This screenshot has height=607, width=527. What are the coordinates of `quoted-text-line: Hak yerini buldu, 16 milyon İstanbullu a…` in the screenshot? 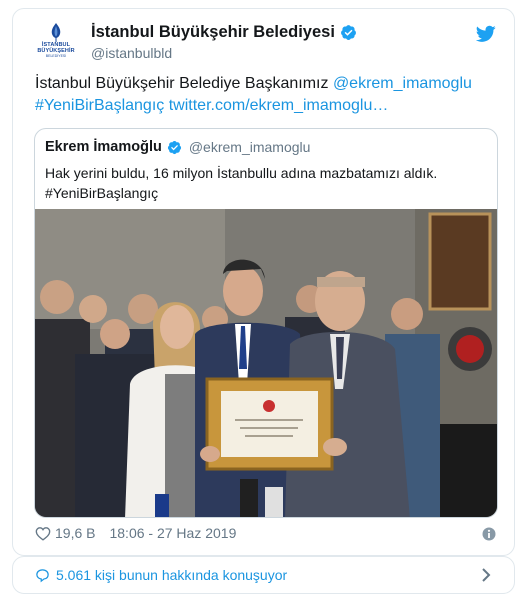 It's located at (241, 173).